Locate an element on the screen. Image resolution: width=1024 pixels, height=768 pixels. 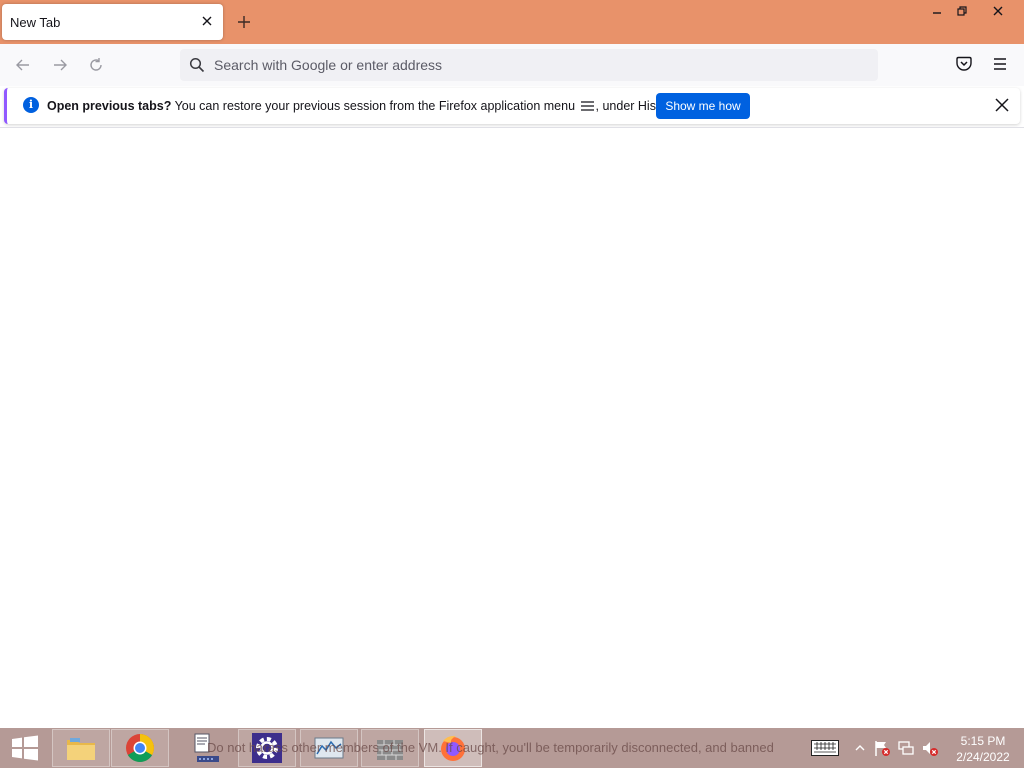
system-clock: 5:15 PM 2/24/2022 is located at coordinates (983, 749).